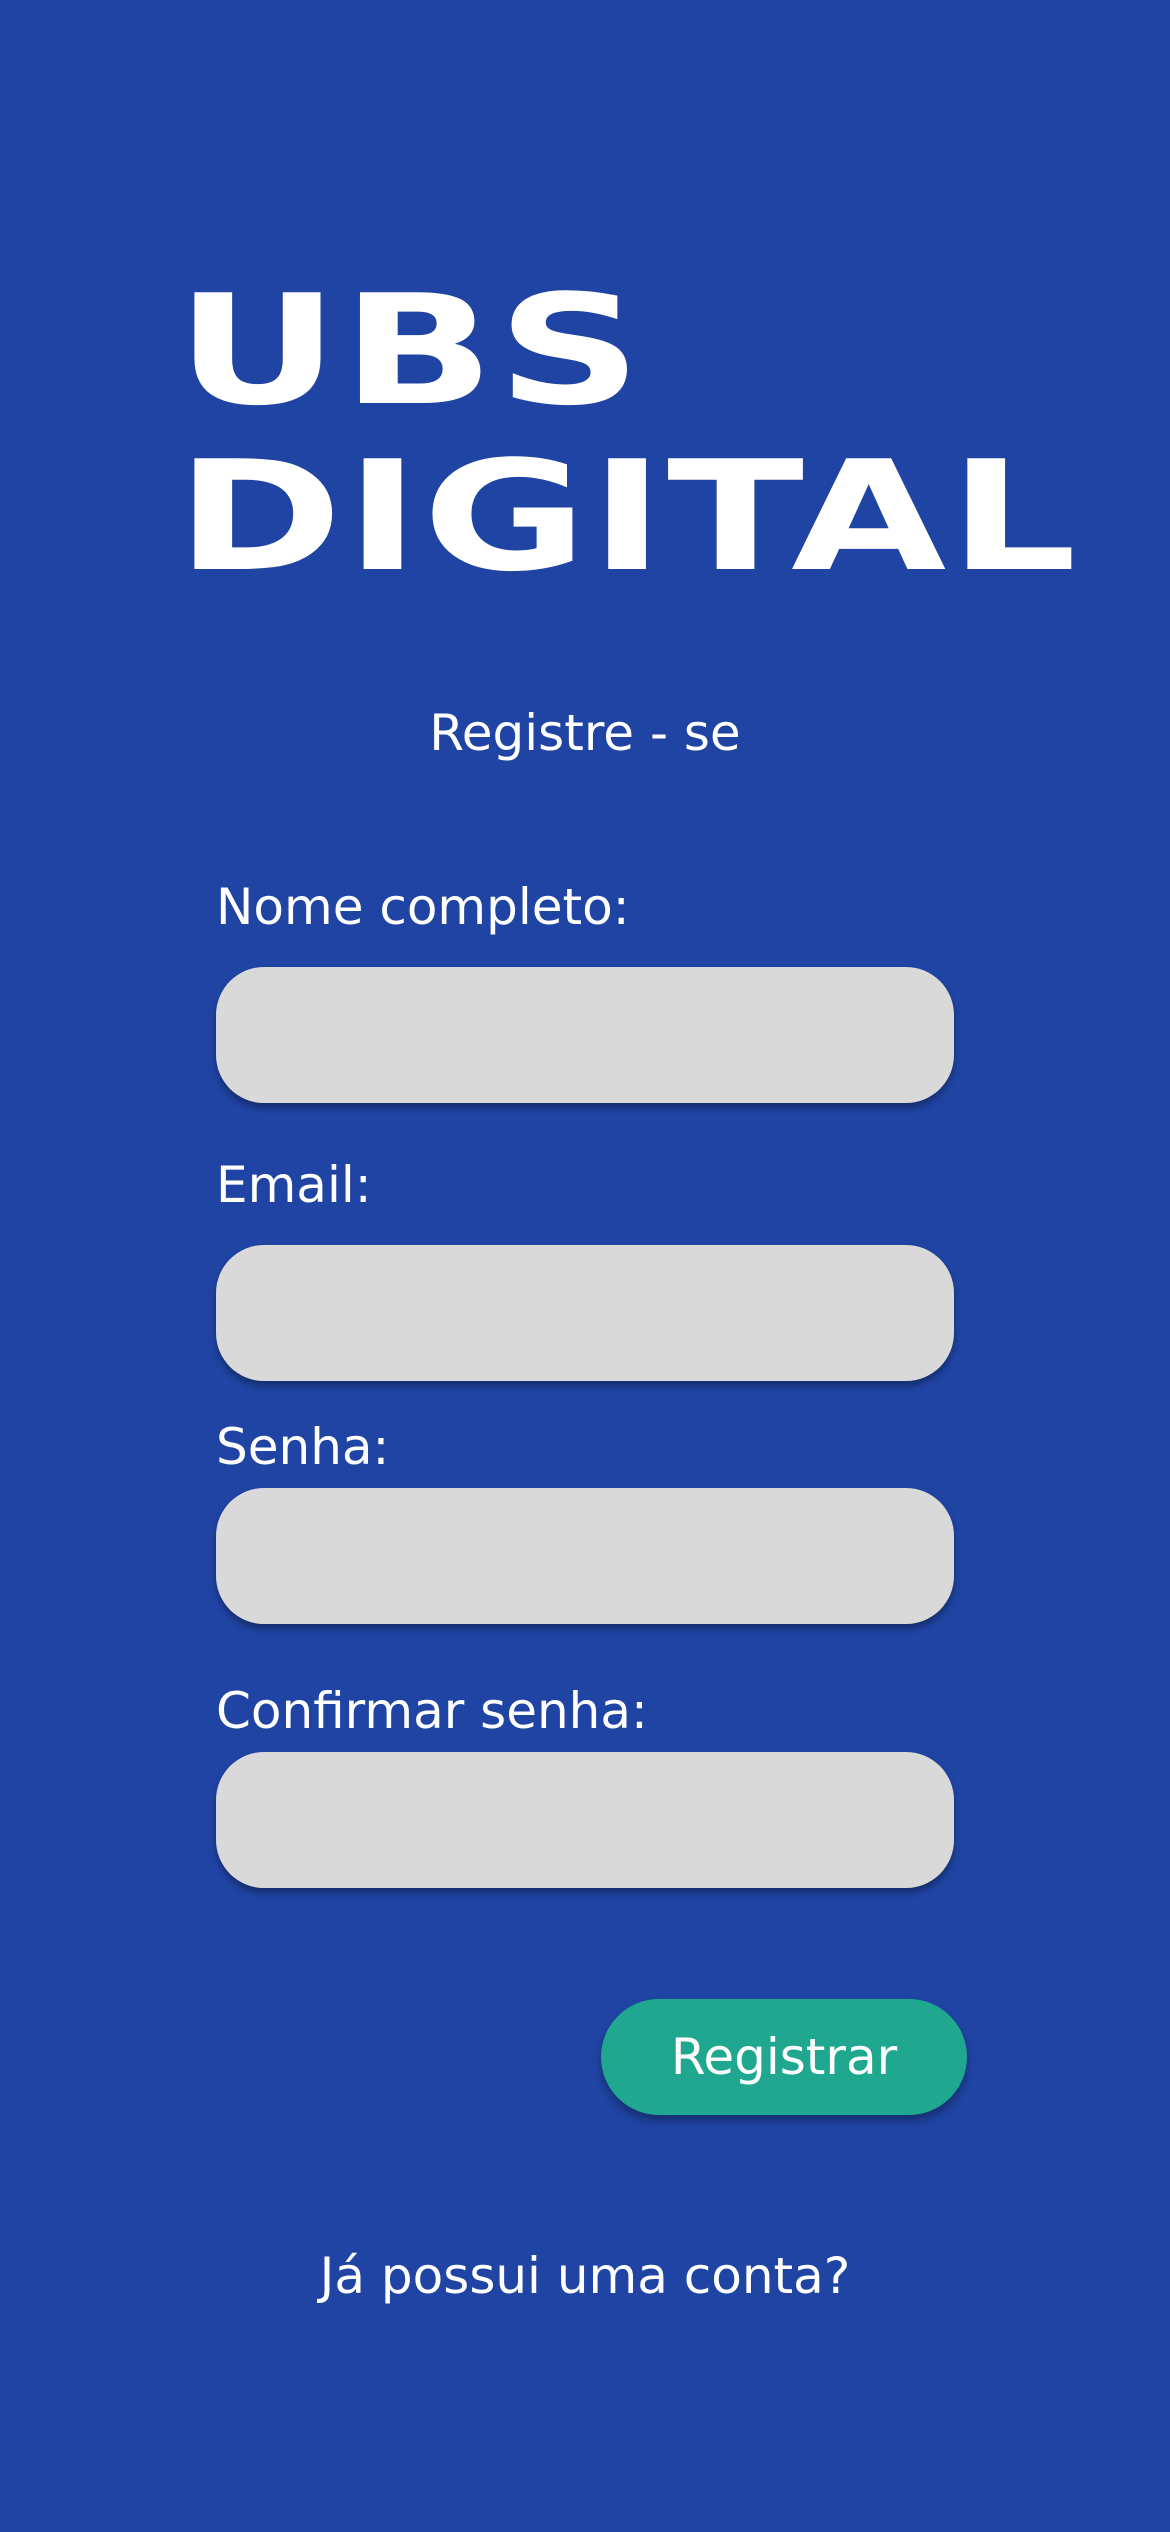 Image resolution: width=1170 pixels, height=2532 pixels. Describe the element at coordinates (585, 1556) in the screenshot. I see `password-input` at that location.